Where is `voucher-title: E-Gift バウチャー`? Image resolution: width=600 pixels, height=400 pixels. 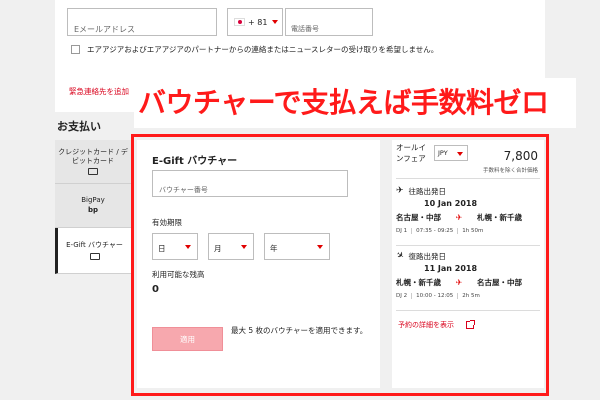 voucher-title: E-Gift バウチャー is located at coordinates (195, 161).